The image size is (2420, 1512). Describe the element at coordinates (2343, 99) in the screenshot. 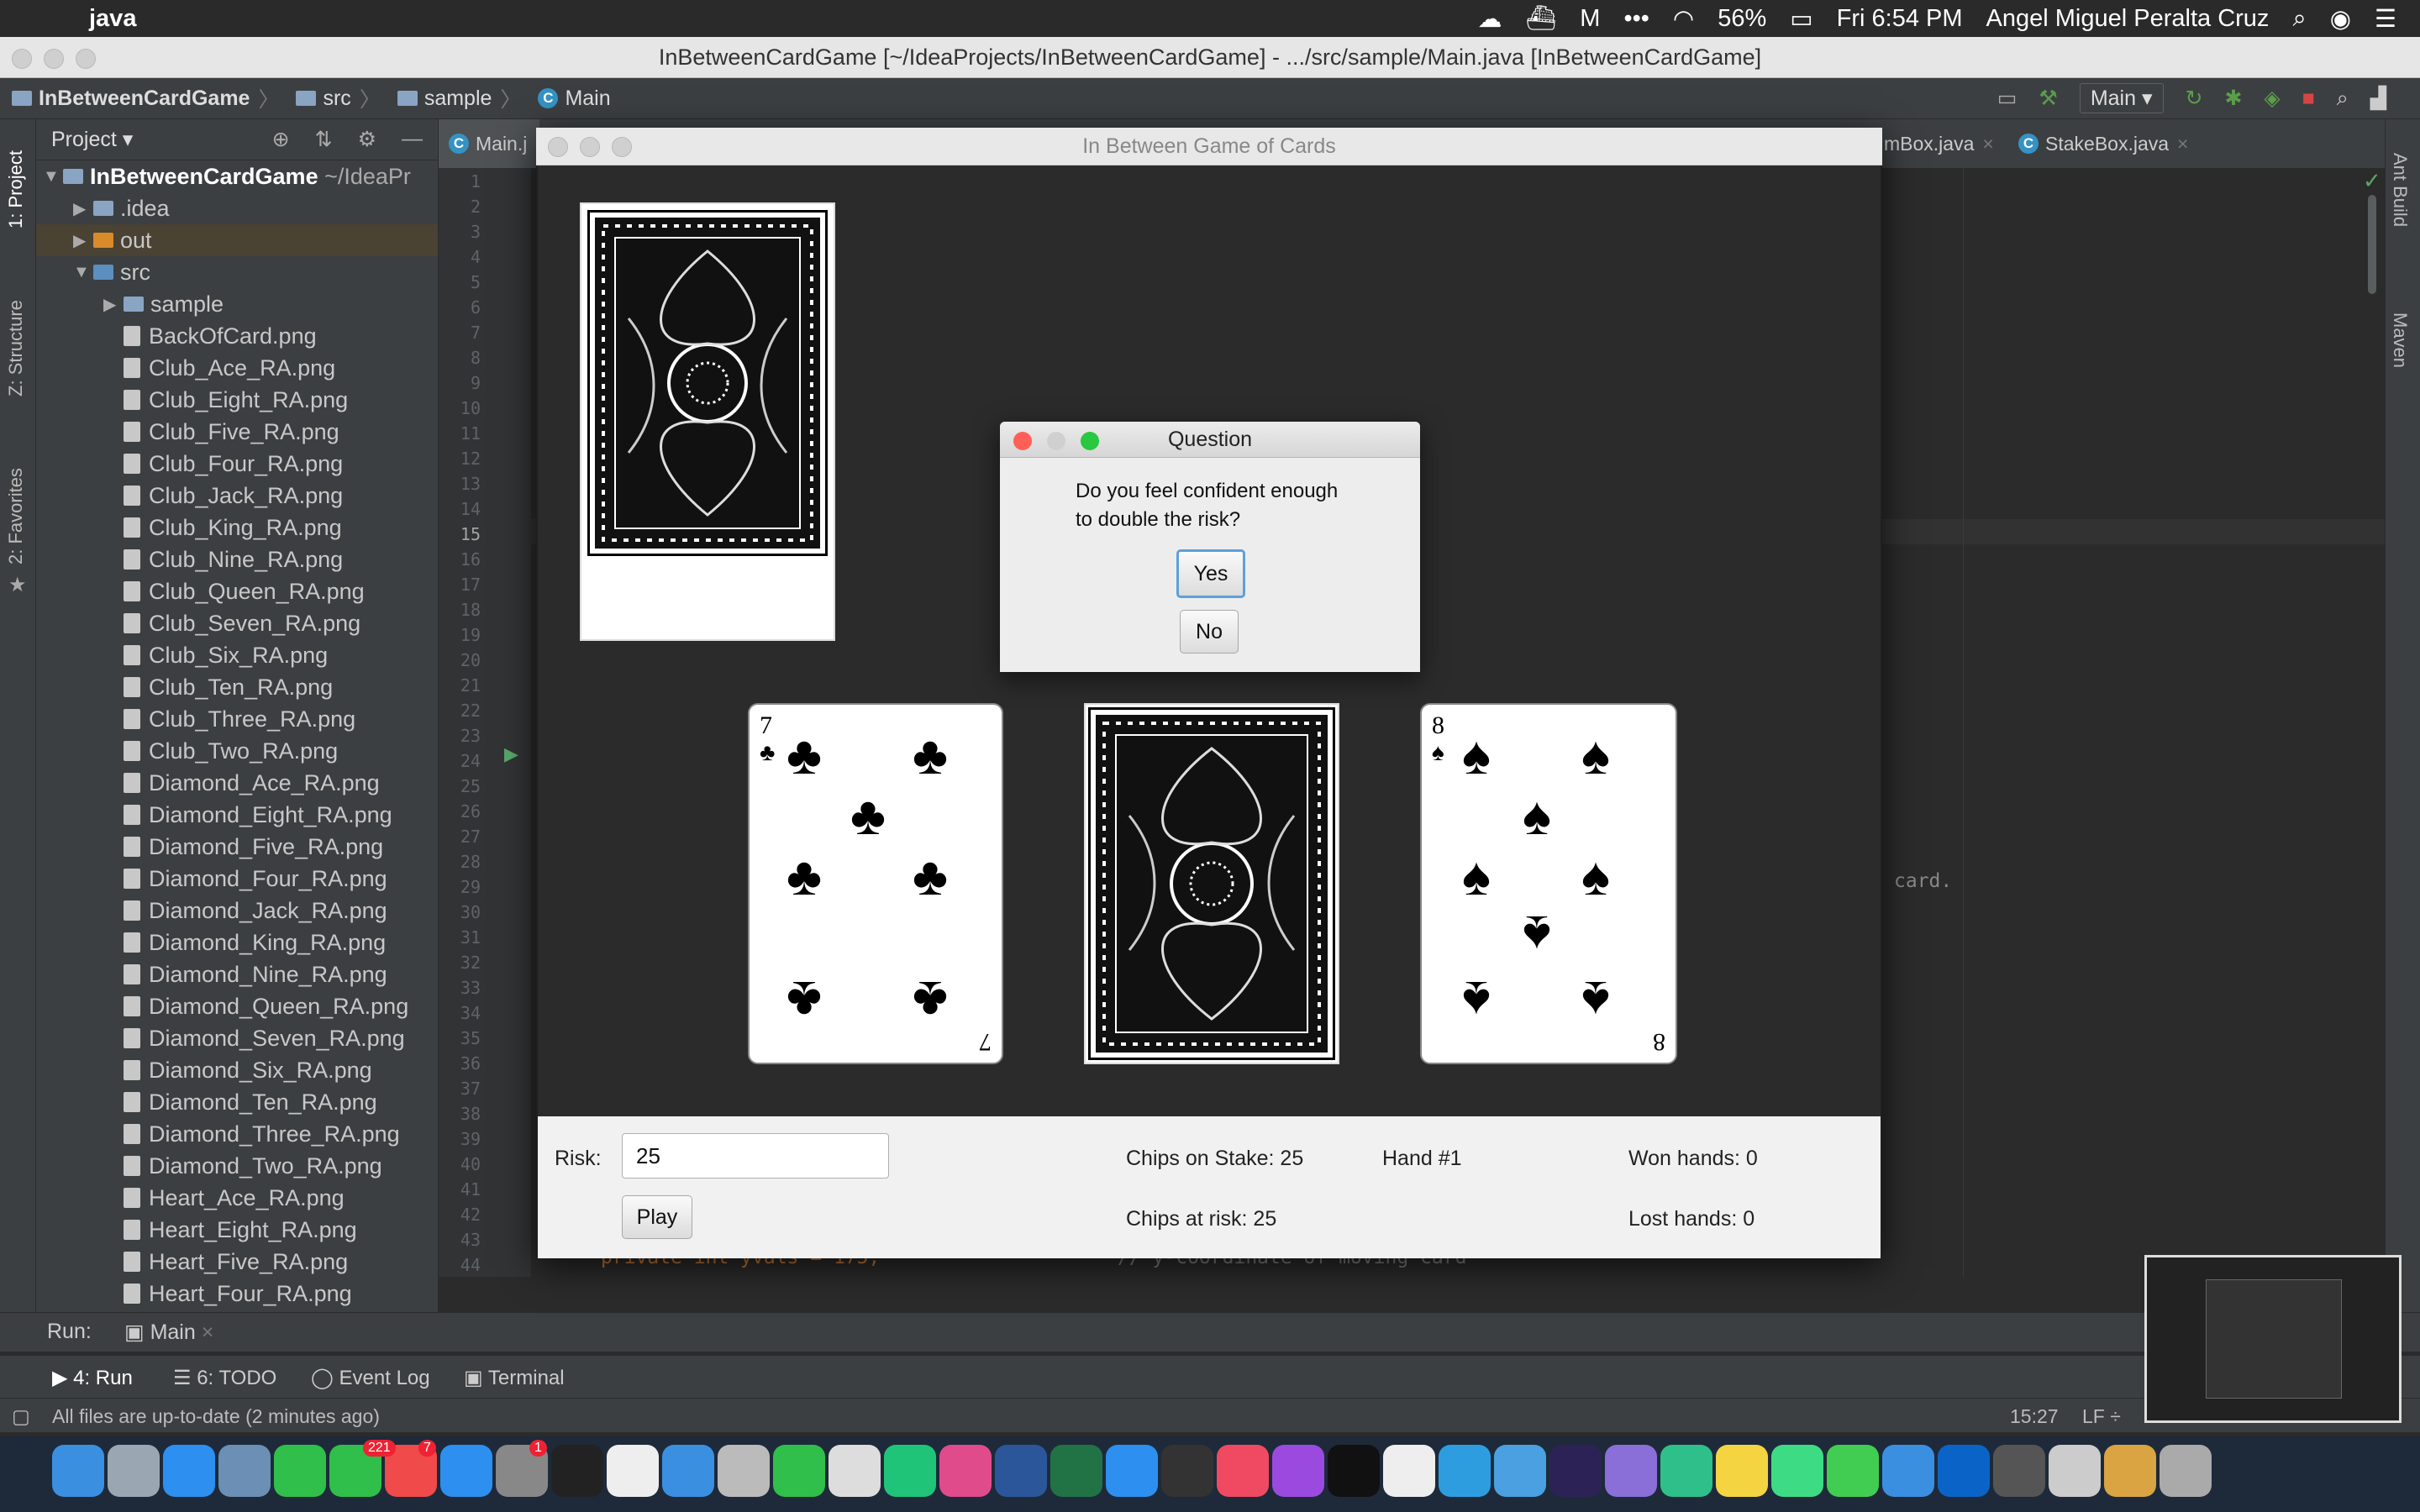

I see `search-everywhere-icon: ⌕` at that location.